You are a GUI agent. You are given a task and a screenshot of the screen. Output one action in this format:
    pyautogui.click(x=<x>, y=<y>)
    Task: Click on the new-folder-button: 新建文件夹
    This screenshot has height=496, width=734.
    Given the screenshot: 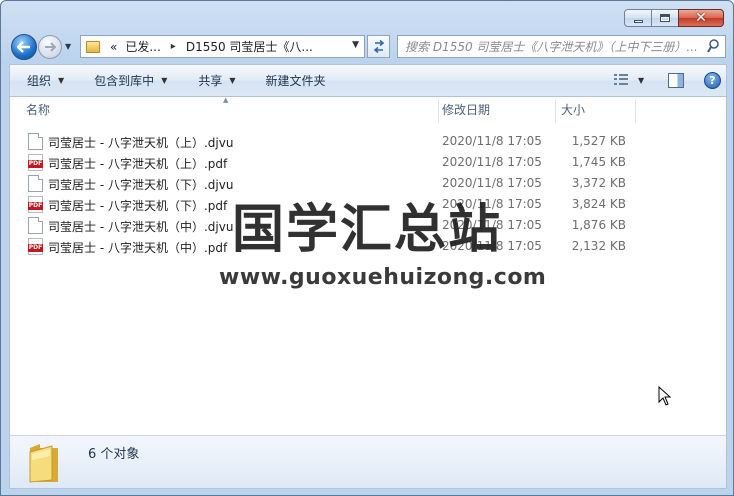 What is the action you would take?
    pyautogui.click(x=281, y=80)
    